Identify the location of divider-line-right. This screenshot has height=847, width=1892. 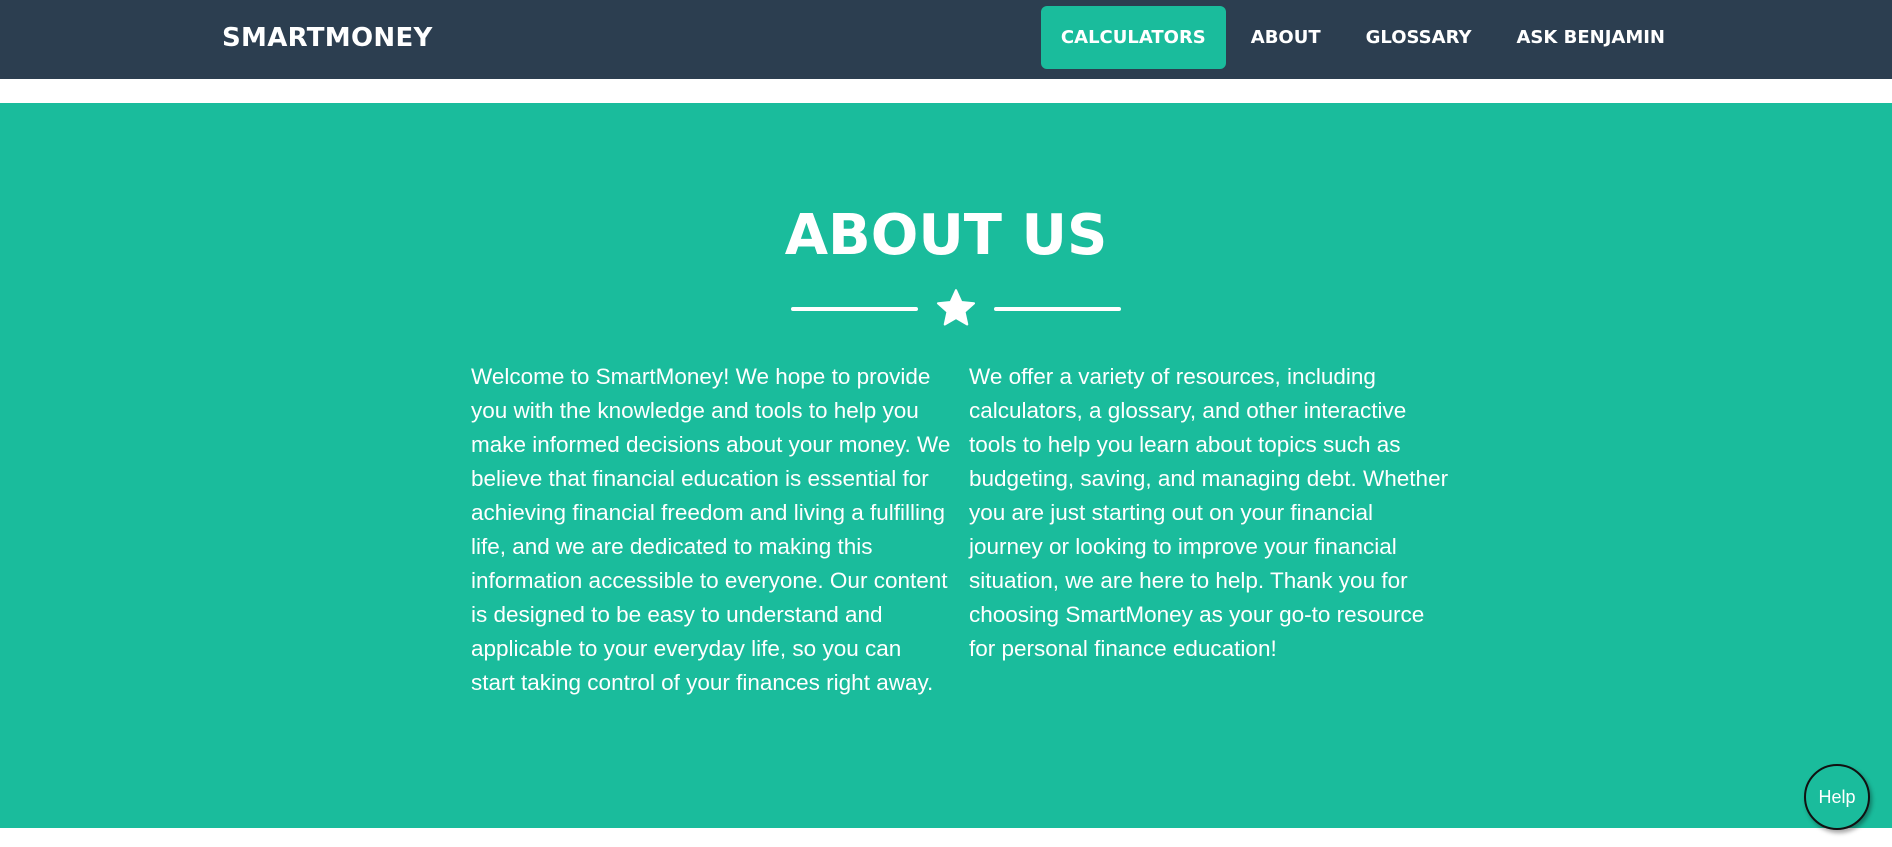
(1057, 309).